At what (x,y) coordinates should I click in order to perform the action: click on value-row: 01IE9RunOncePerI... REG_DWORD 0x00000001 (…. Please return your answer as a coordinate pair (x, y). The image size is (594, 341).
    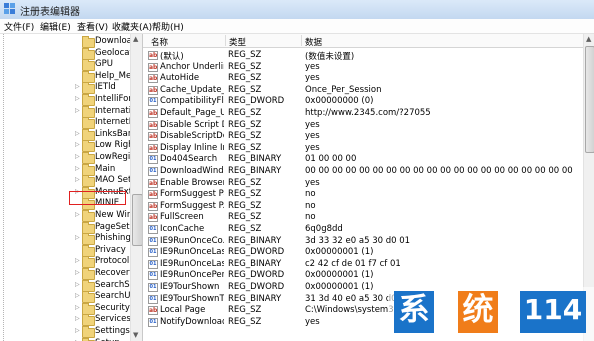
    Looking at the image, I should click on (363, 276).